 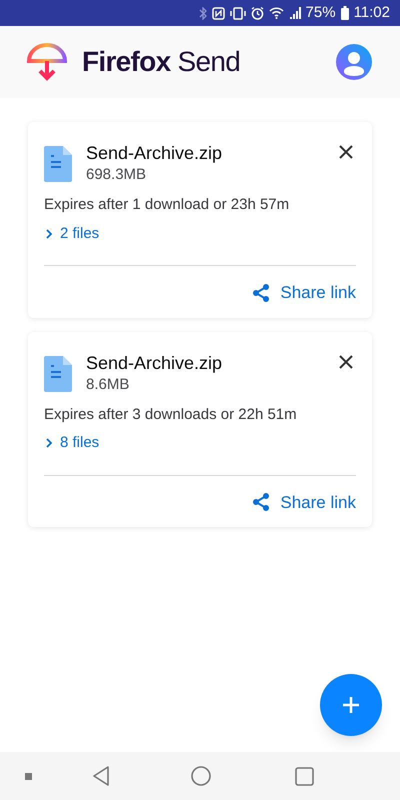 What do you see at coordinates (201, 776) in the screenshot?
I see `home-icon` at bounding box center [201, 776].